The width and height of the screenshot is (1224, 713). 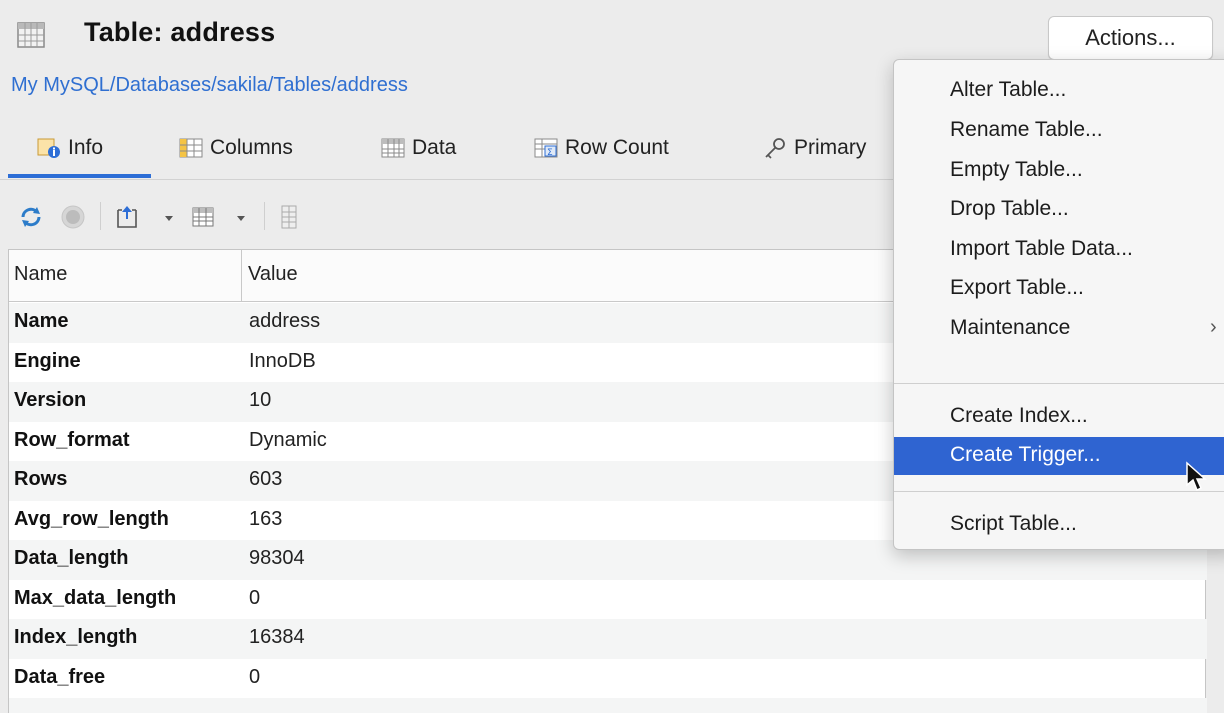 I want to click on tab-info-label: Info, so click(x=86, y=147).